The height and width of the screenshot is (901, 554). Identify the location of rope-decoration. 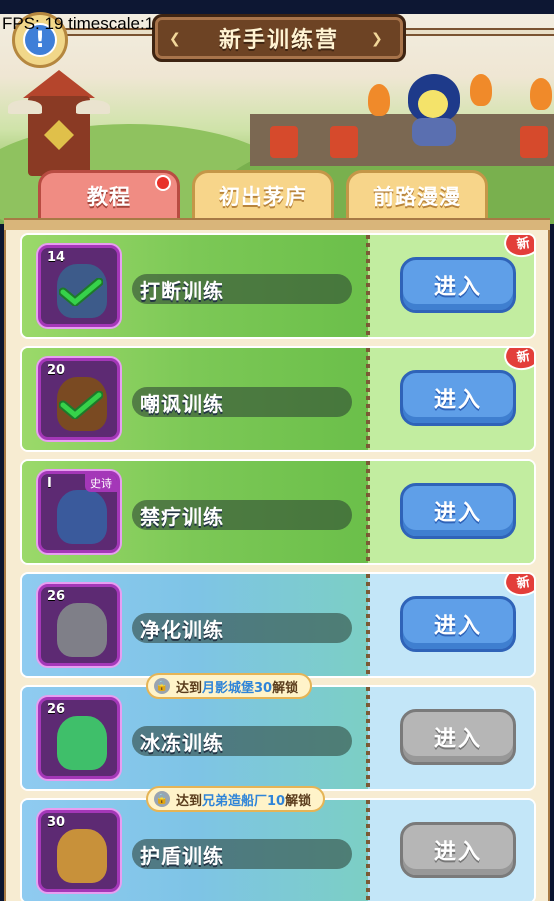
(476, 32).